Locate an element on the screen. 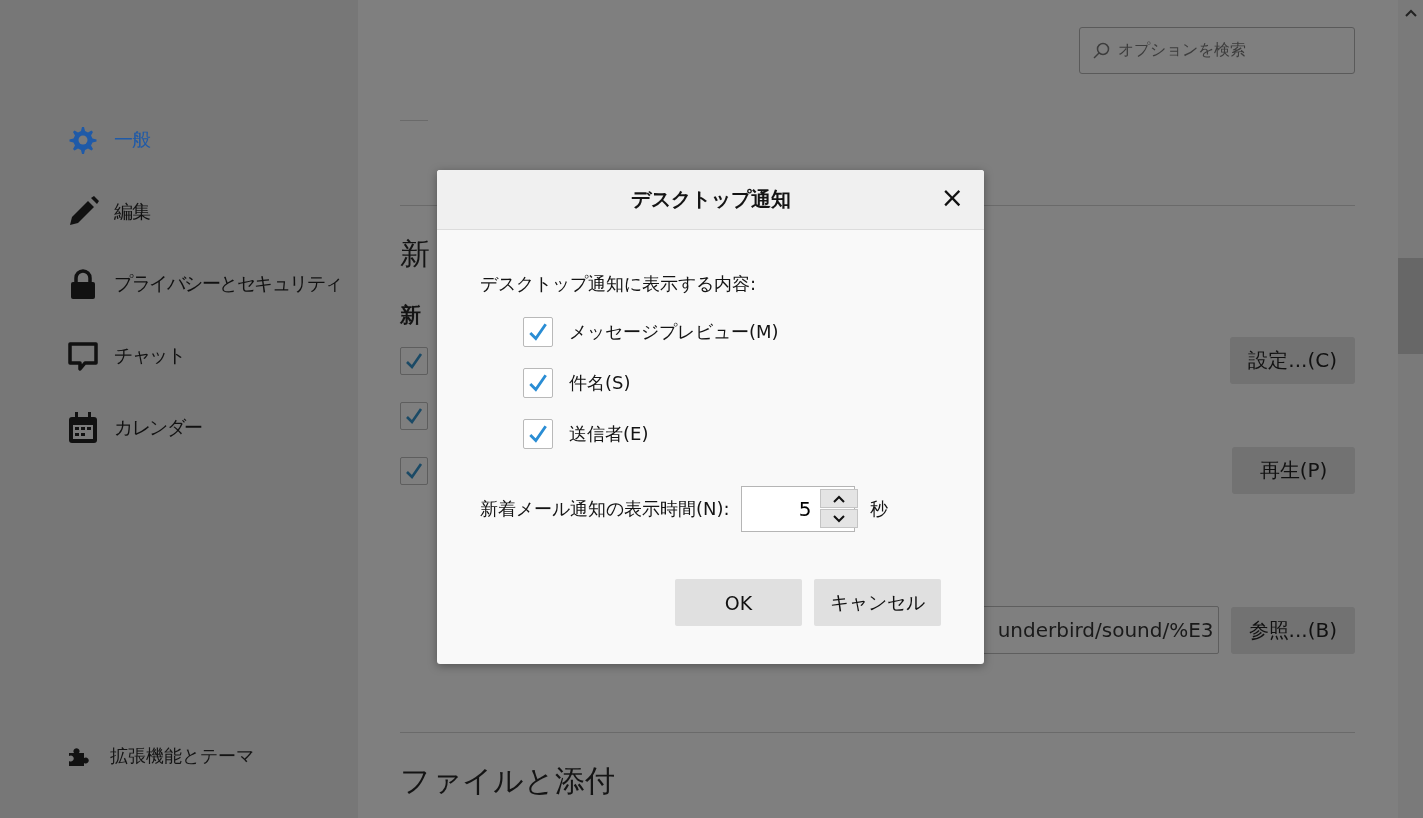 The image size is (1423, 818). chevron-up-icon is located at coordinates (838, 498).